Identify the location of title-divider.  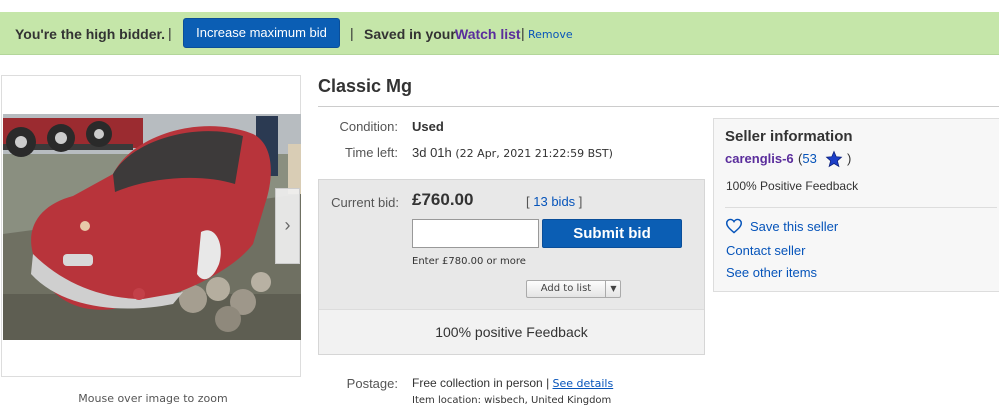
(658, 106).